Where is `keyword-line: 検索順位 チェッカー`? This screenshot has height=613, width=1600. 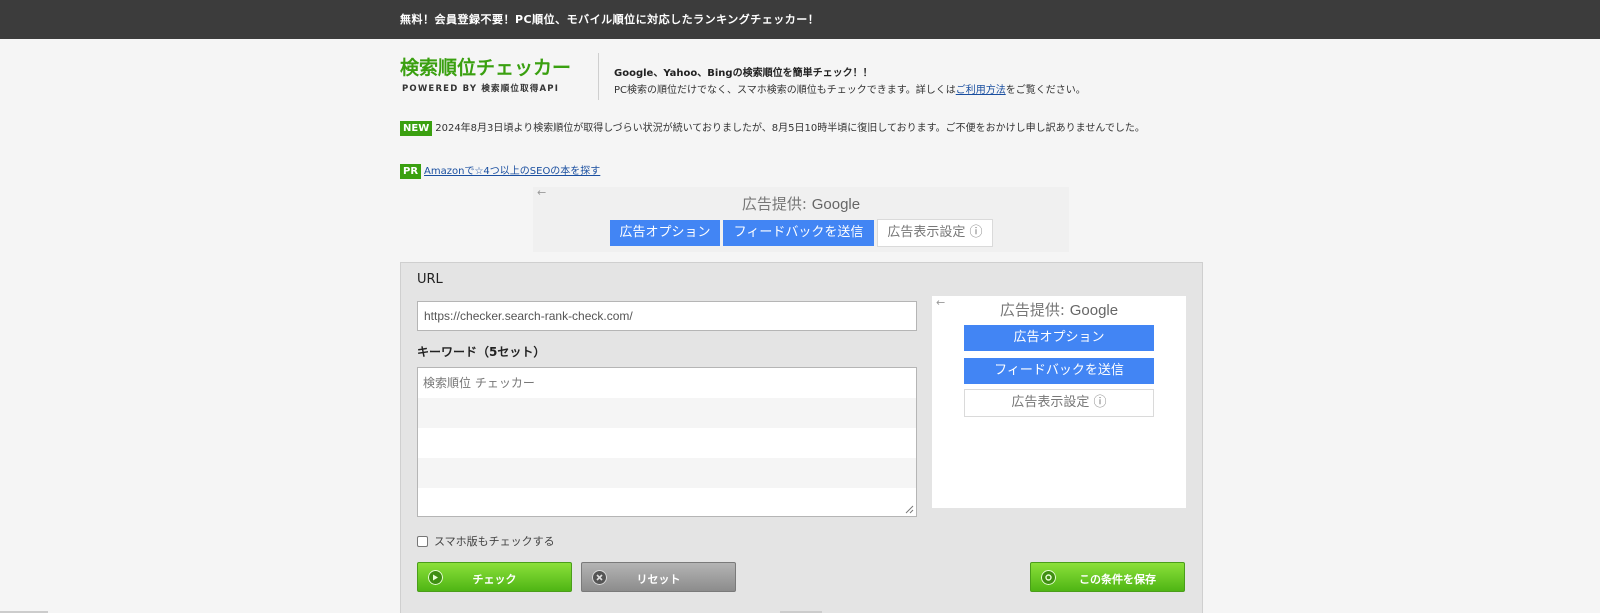 keyword-line: 検索順位 チェッカー is located at coordinates (479, 383).